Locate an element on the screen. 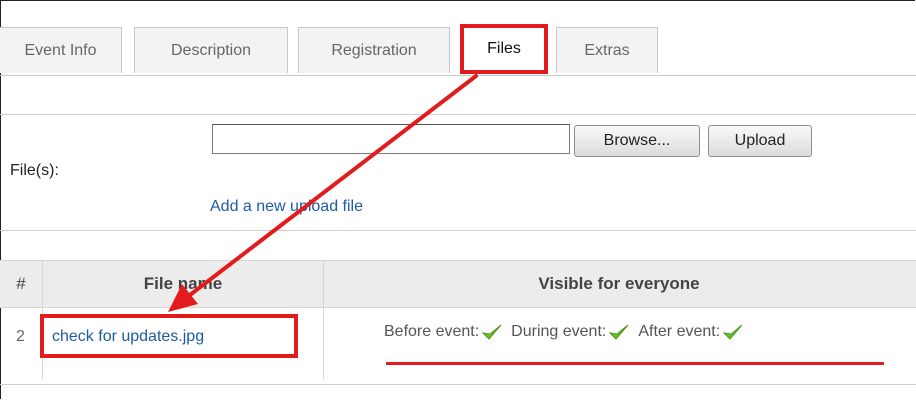 This screenshot has width=916, height=400. table-header: # File name Visible for everyone is located at coordinates (458, 284).